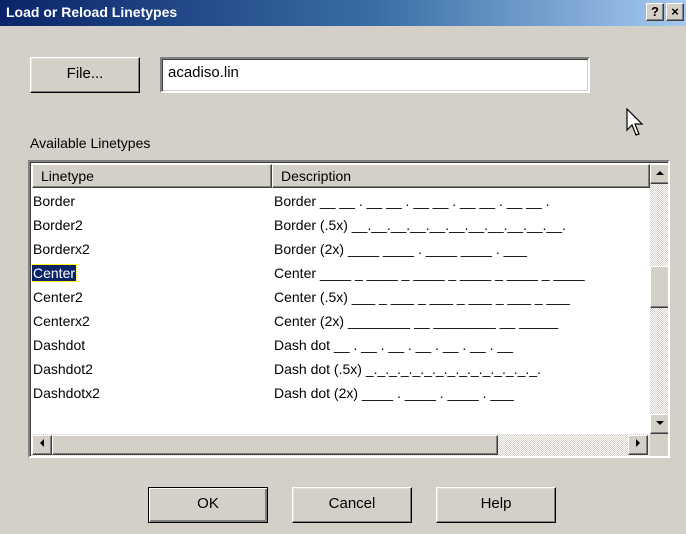 Image resolution: width=686 pixels, height=534 pixels. I want to click on vertical-scroll-thumb, so click(659, 287).